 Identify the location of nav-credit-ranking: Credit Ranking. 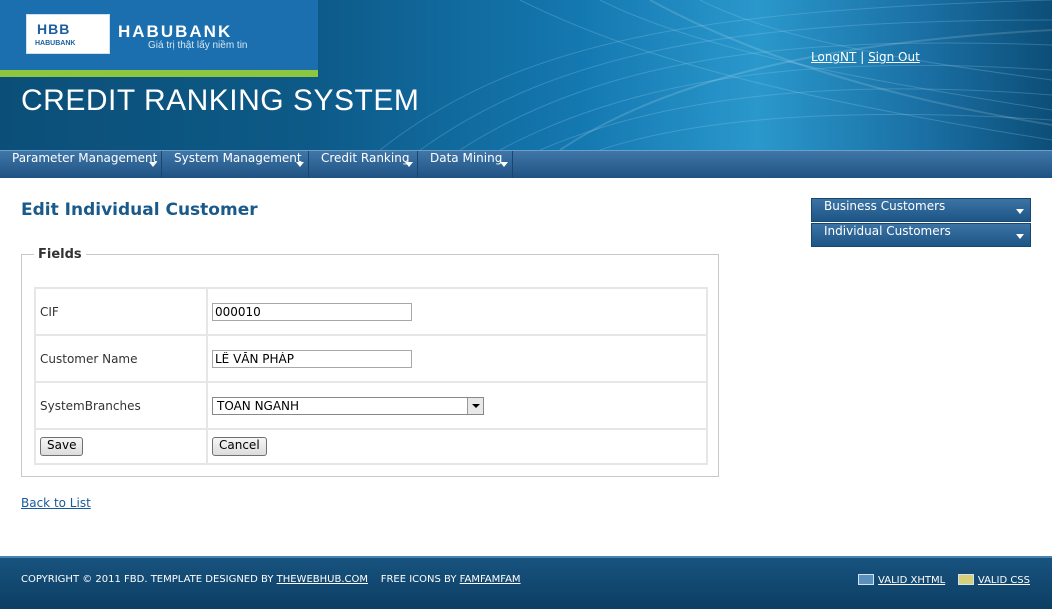
(363, 164).